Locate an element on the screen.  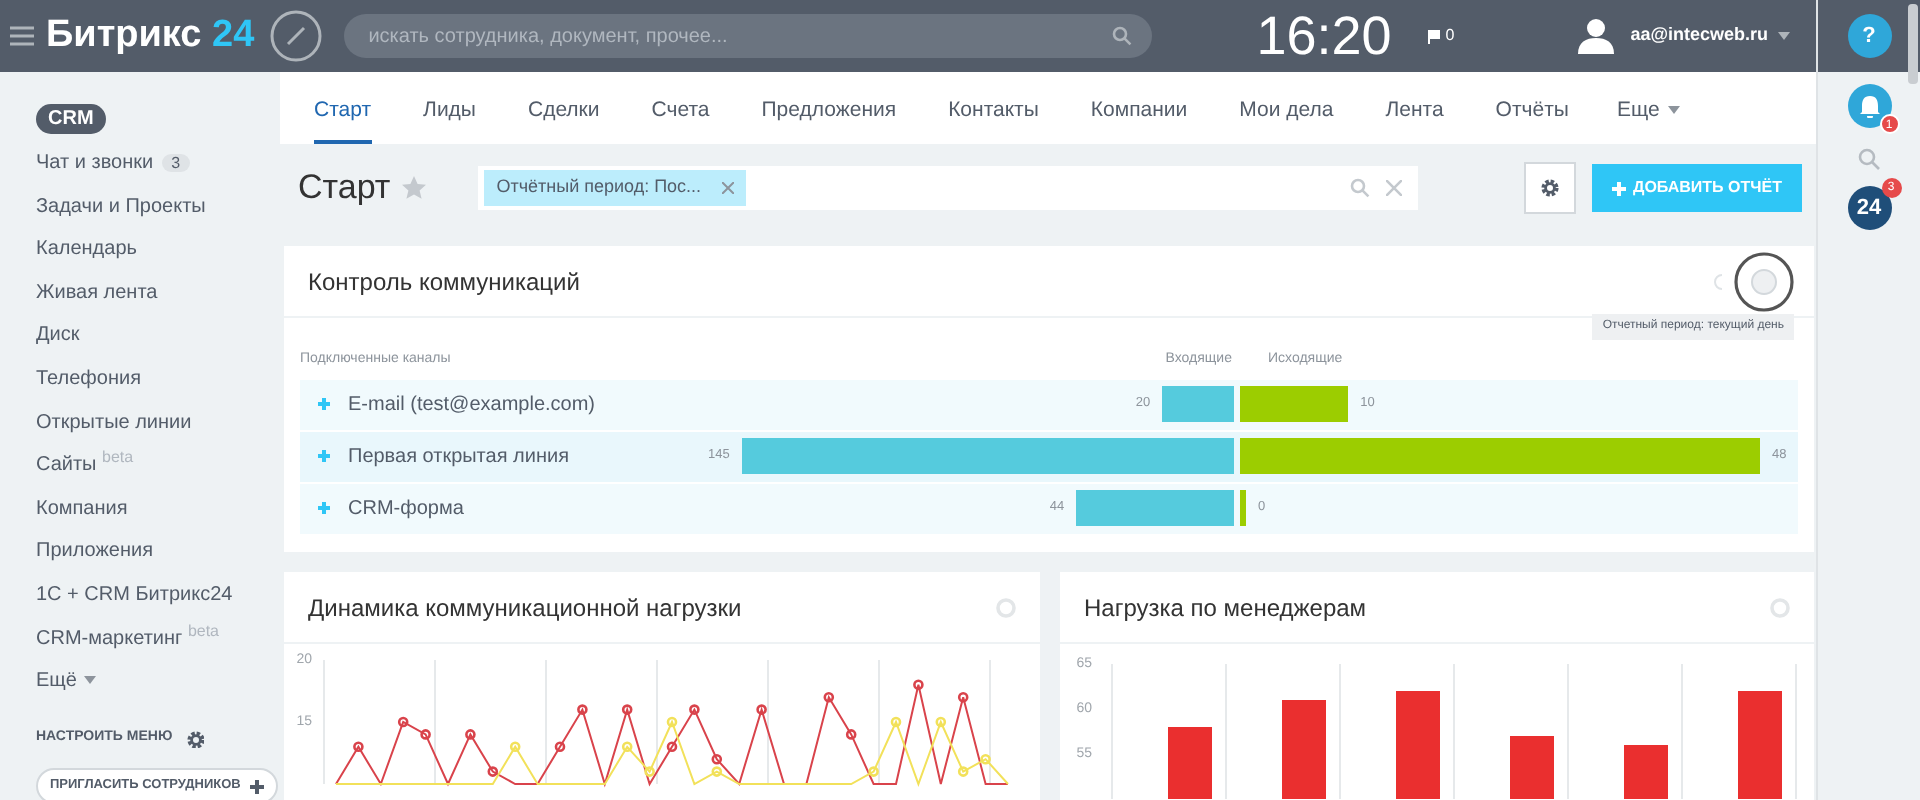
sidebar-item: Сайты $^{beta}$ is located at coordinates (158, 466).